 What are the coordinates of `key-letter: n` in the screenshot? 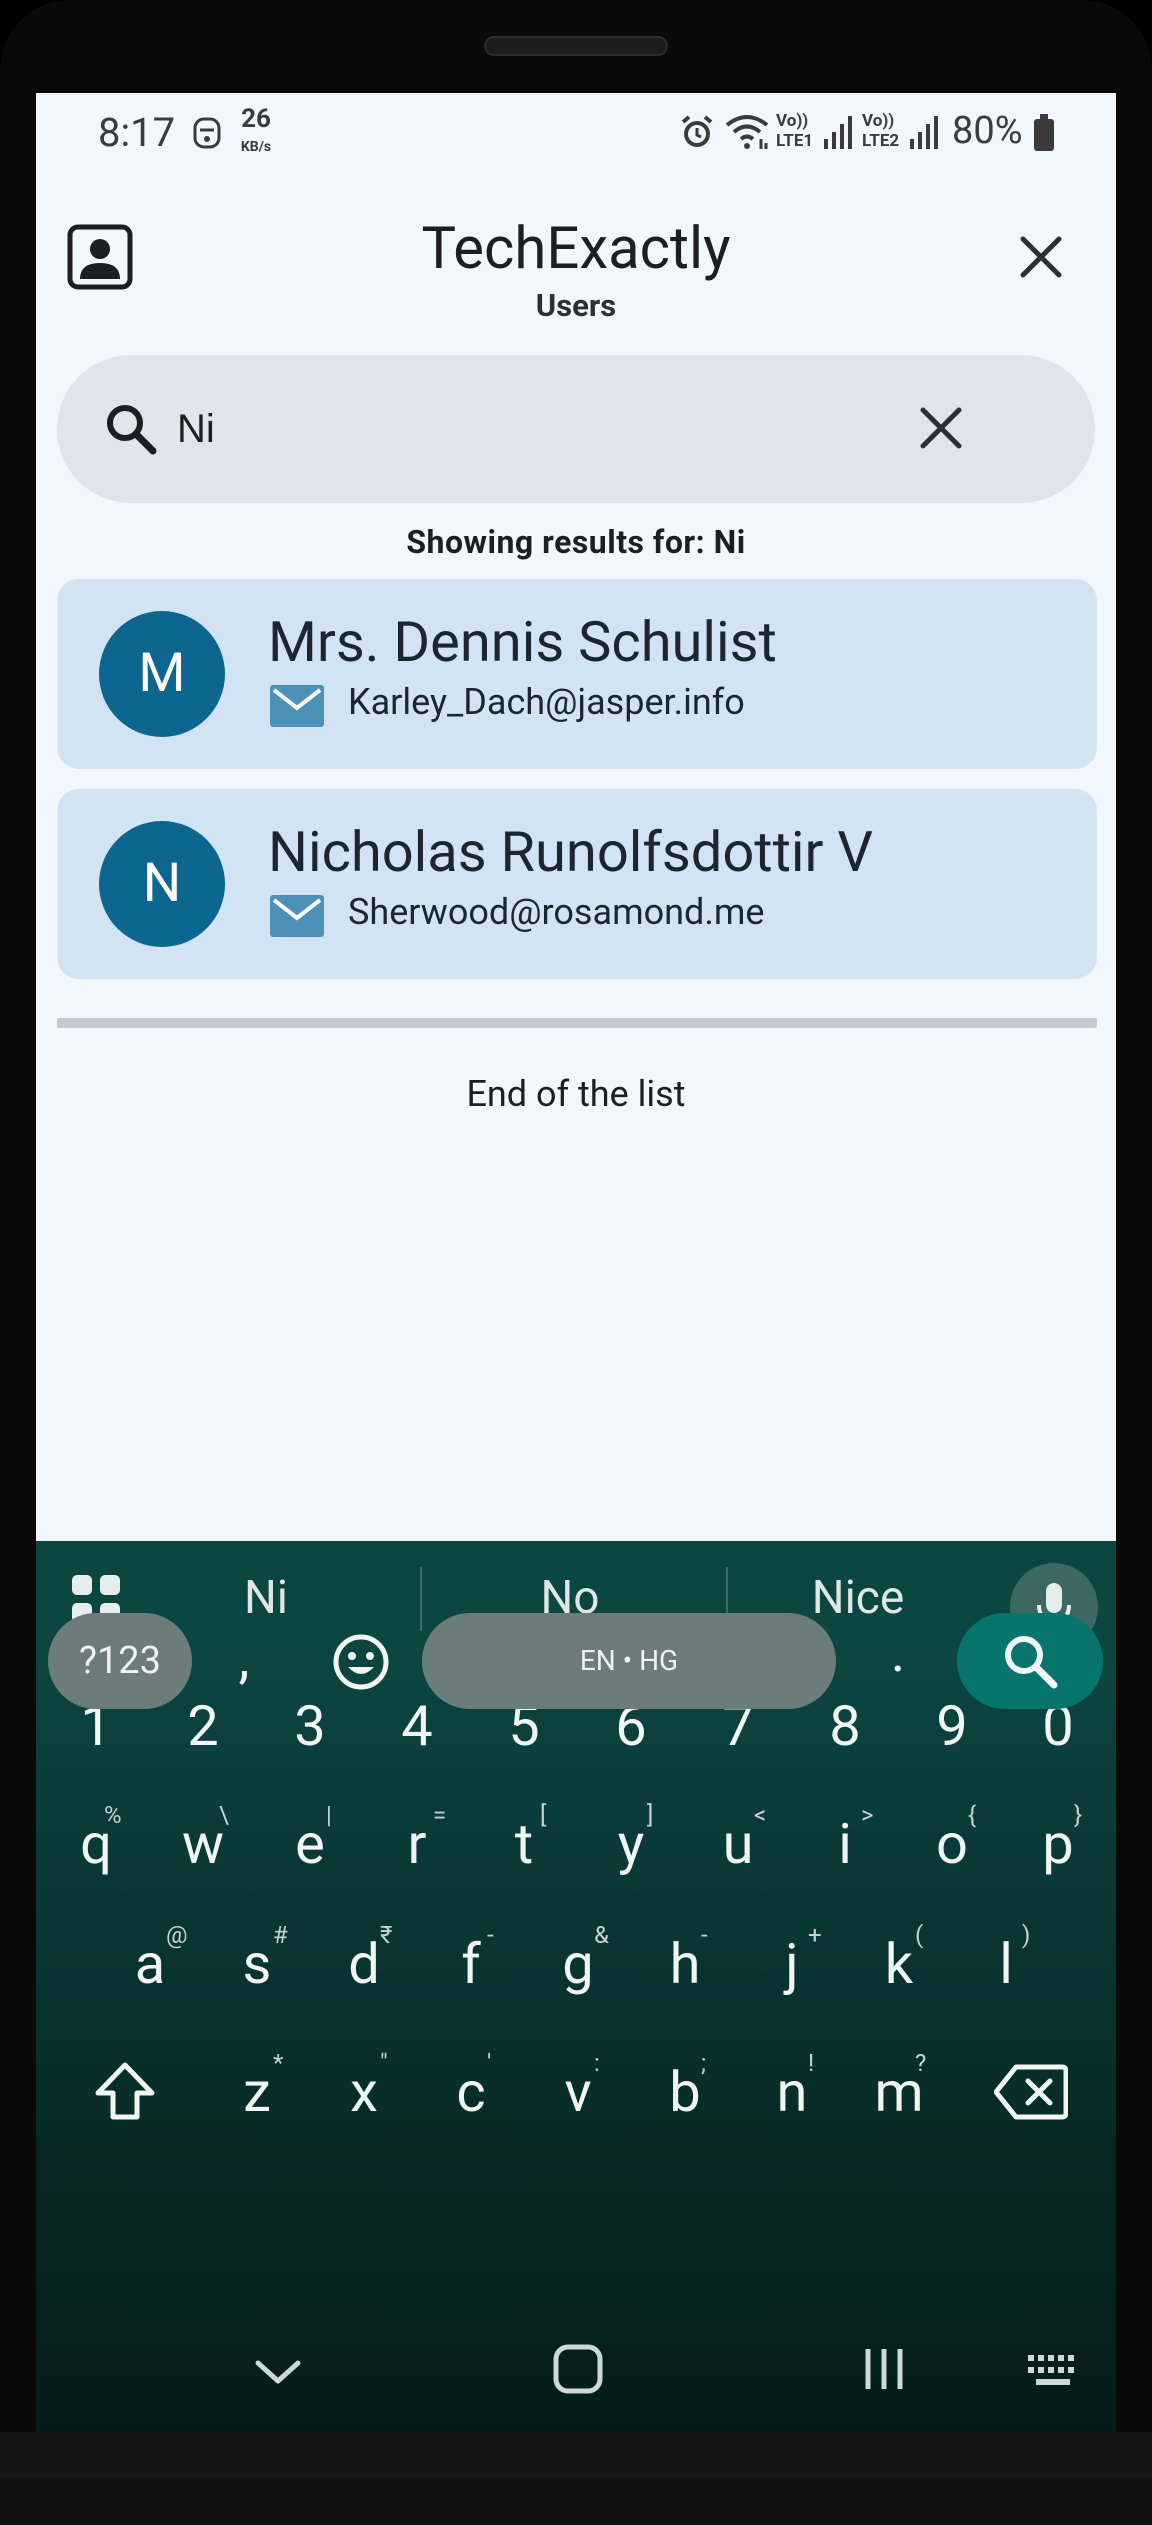 It's located at (792, 2092).